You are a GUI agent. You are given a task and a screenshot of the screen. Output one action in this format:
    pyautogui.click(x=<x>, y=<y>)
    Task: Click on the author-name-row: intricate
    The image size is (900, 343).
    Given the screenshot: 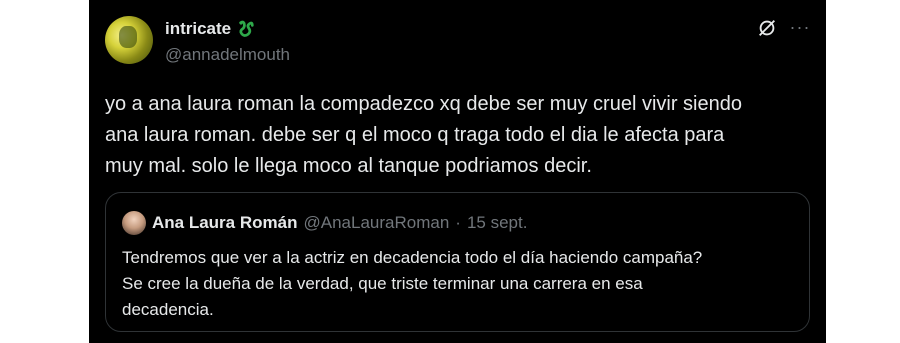 What is the action you would take?
    pyautogui.click(x=210, y=29)
    